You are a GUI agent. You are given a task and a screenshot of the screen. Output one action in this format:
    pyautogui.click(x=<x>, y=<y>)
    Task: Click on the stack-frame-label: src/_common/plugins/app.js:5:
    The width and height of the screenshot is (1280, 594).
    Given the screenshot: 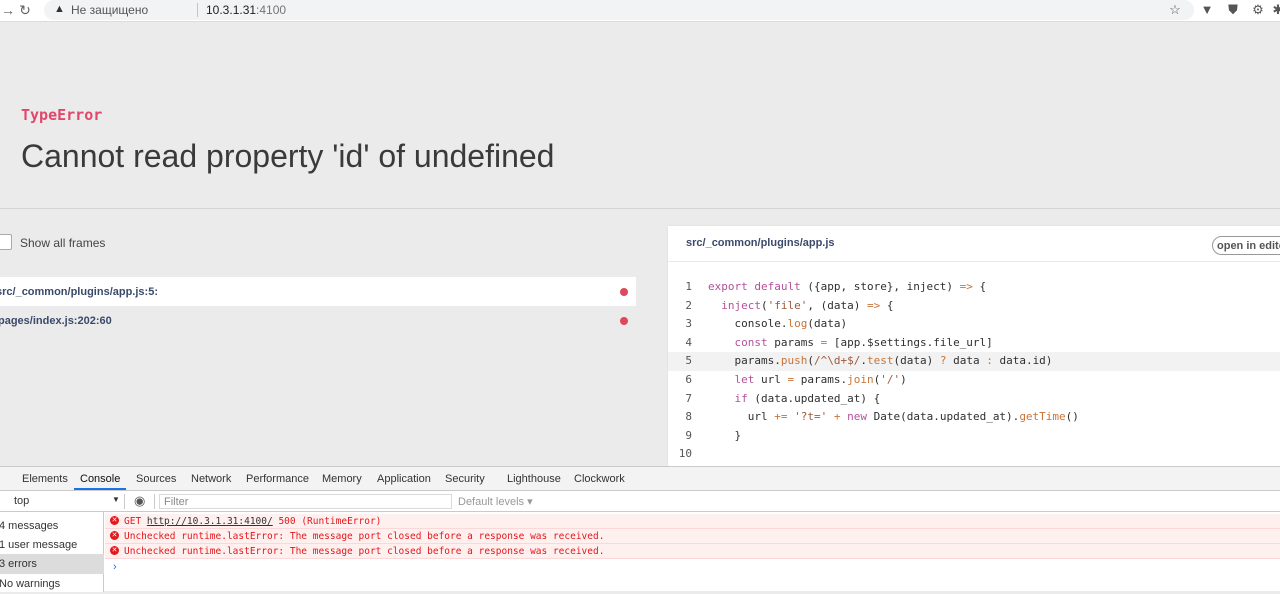 What is the action you would take?
    pyautogui.click(x=79, y=292)
    